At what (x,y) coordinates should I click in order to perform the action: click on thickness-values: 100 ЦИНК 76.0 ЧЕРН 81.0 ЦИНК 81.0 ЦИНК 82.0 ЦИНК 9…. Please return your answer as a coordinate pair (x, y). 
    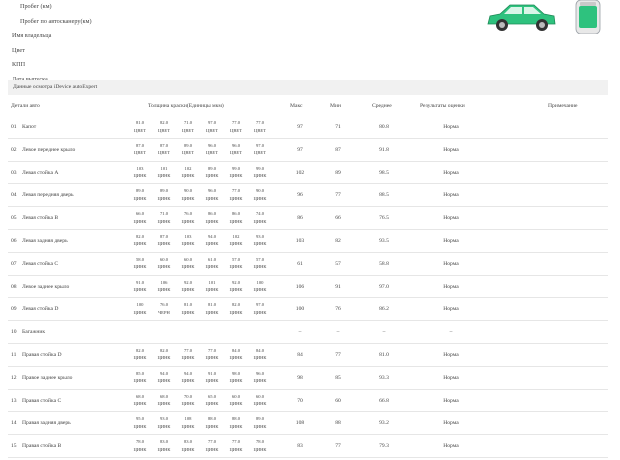
    Looking at the image, I should click on (205, 309).